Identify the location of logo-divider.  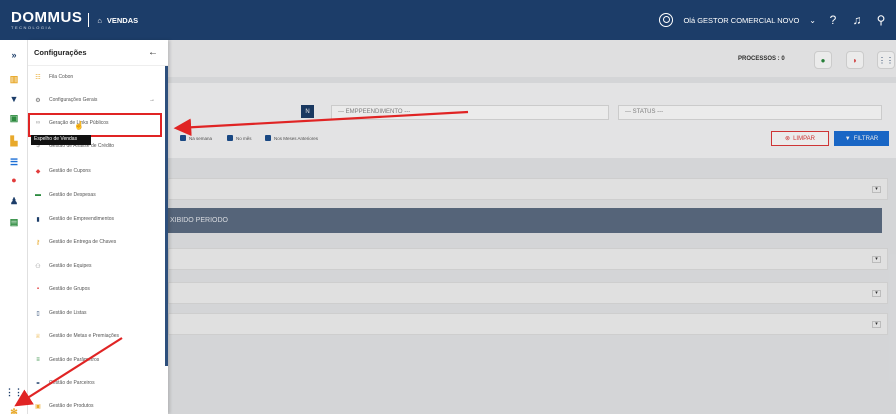
(89, 20).